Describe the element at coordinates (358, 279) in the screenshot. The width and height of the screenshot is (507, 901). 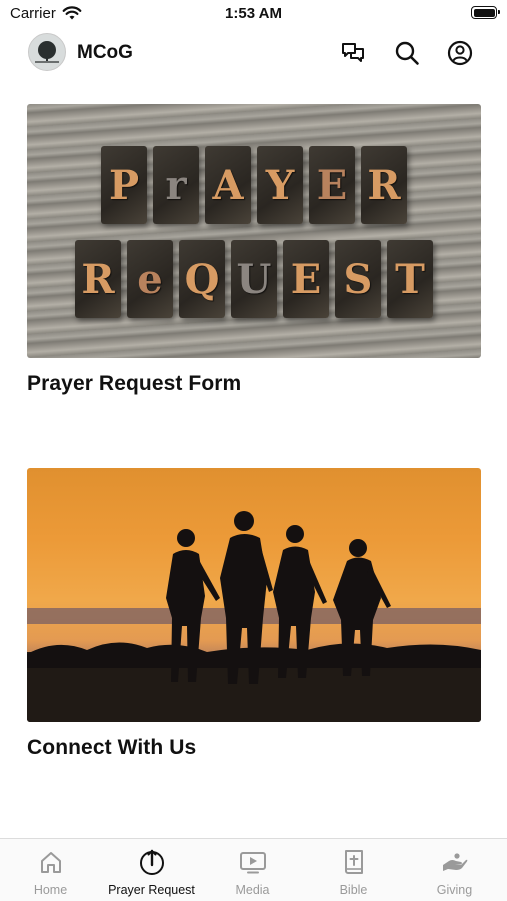
I see `letter-tile: S` at that location.